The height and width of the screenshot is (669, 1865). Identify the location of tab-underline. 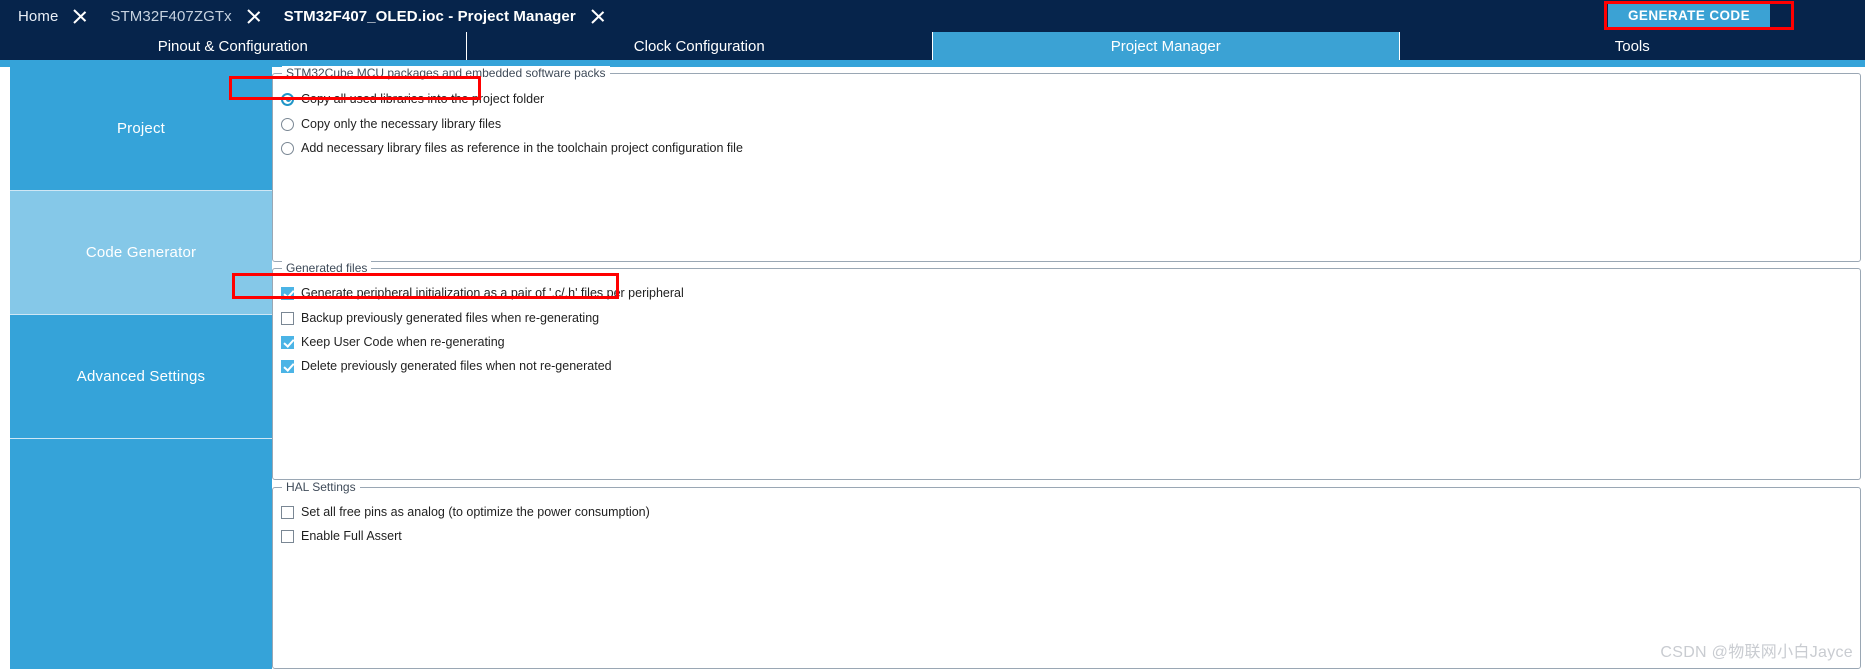
(932, 63).